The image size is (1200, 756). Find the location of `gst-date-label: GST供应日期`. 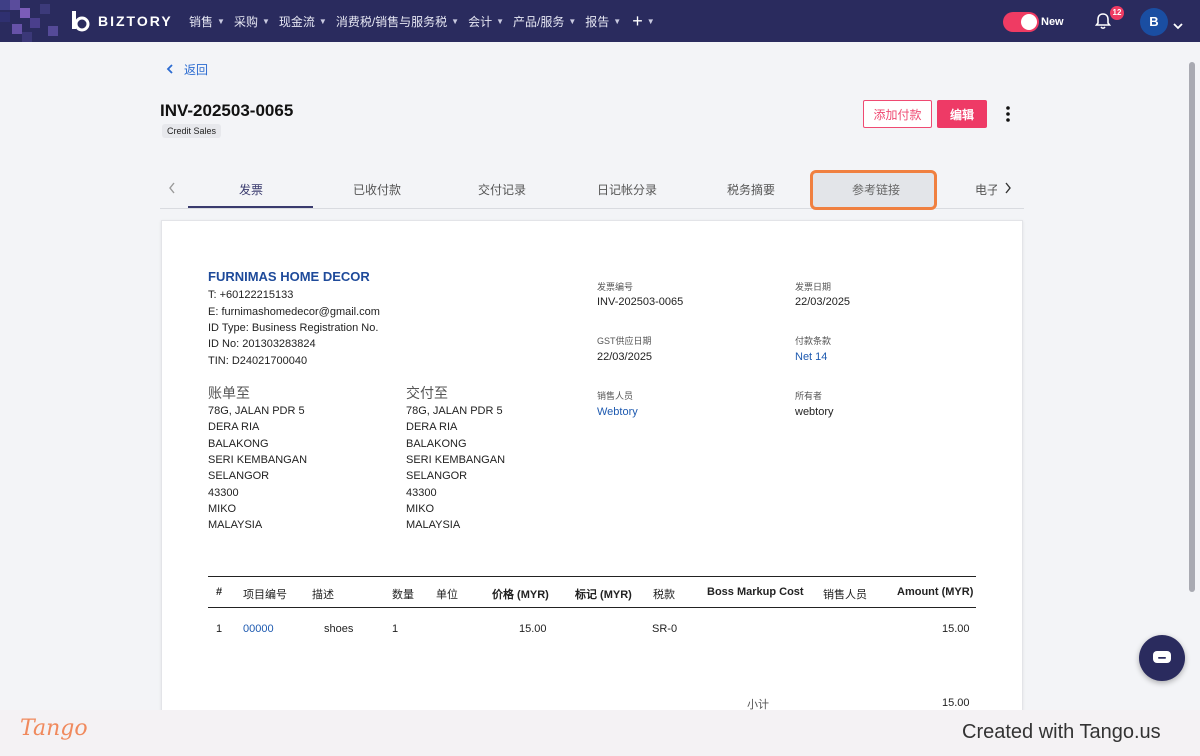

gst-date-label: GST供应日期 is located at coordinates (624, 341).